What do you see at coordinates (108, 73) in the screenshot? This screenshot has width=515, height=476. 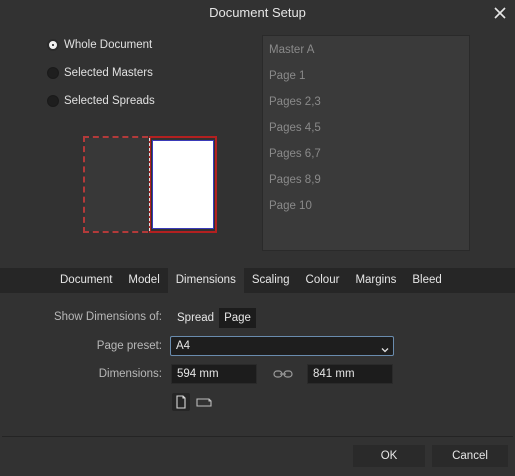 I see `radio-label: Selected Masters` at bounding box center [108, 73].